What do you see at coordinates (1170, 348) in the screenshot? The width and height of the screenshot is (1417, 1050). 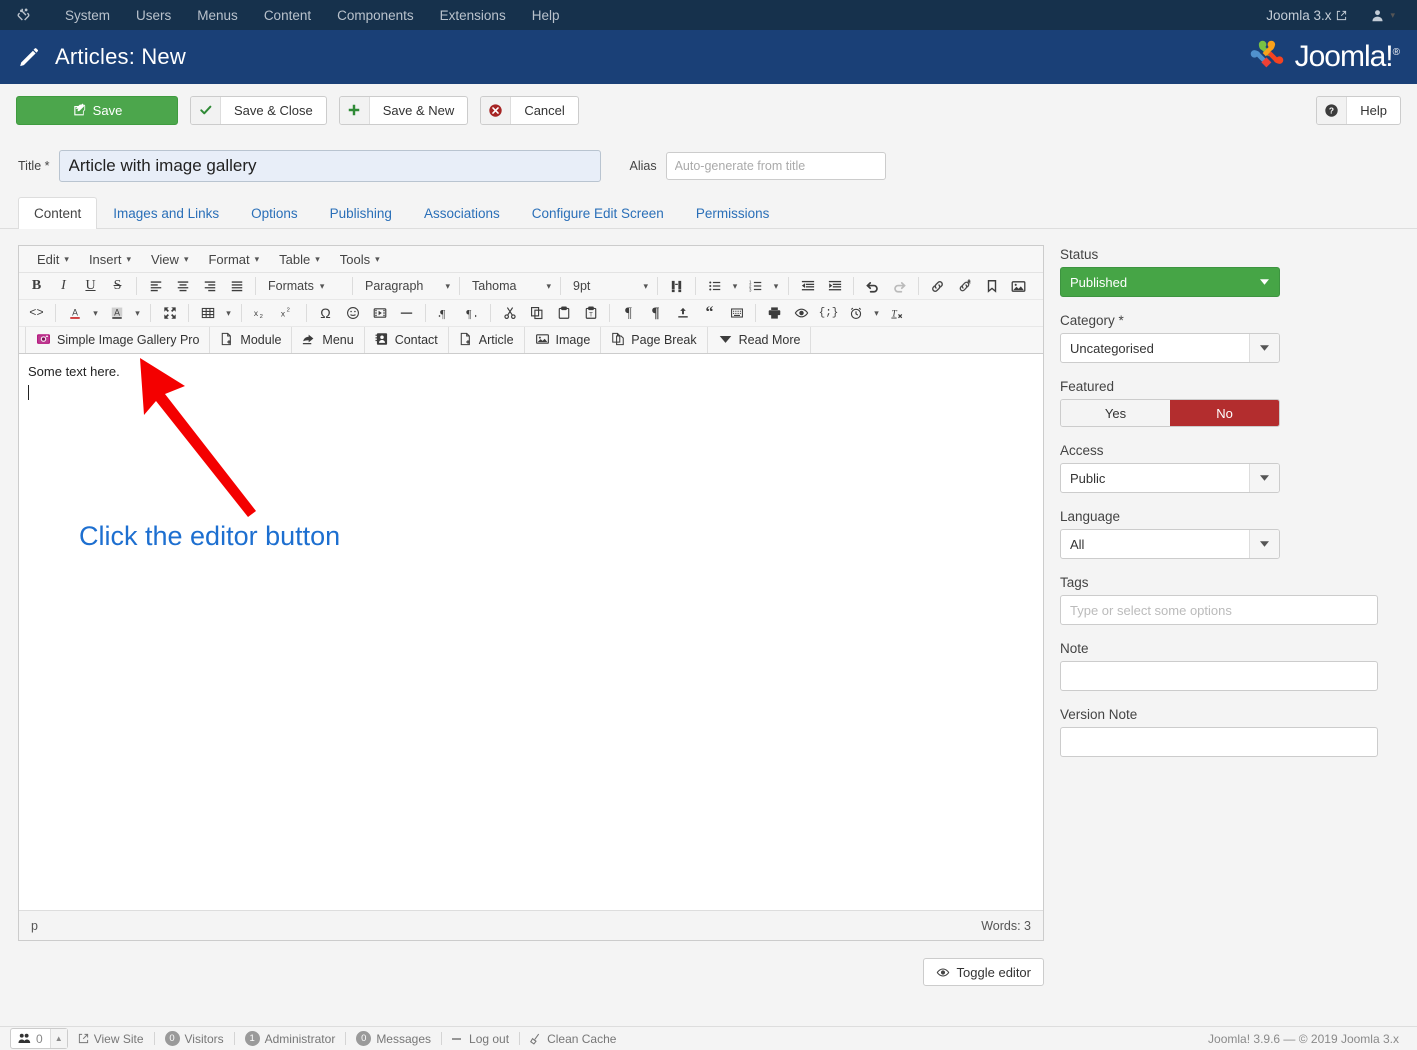 I see `category-select: Uncategorised` at bounding box center [1170, 348].